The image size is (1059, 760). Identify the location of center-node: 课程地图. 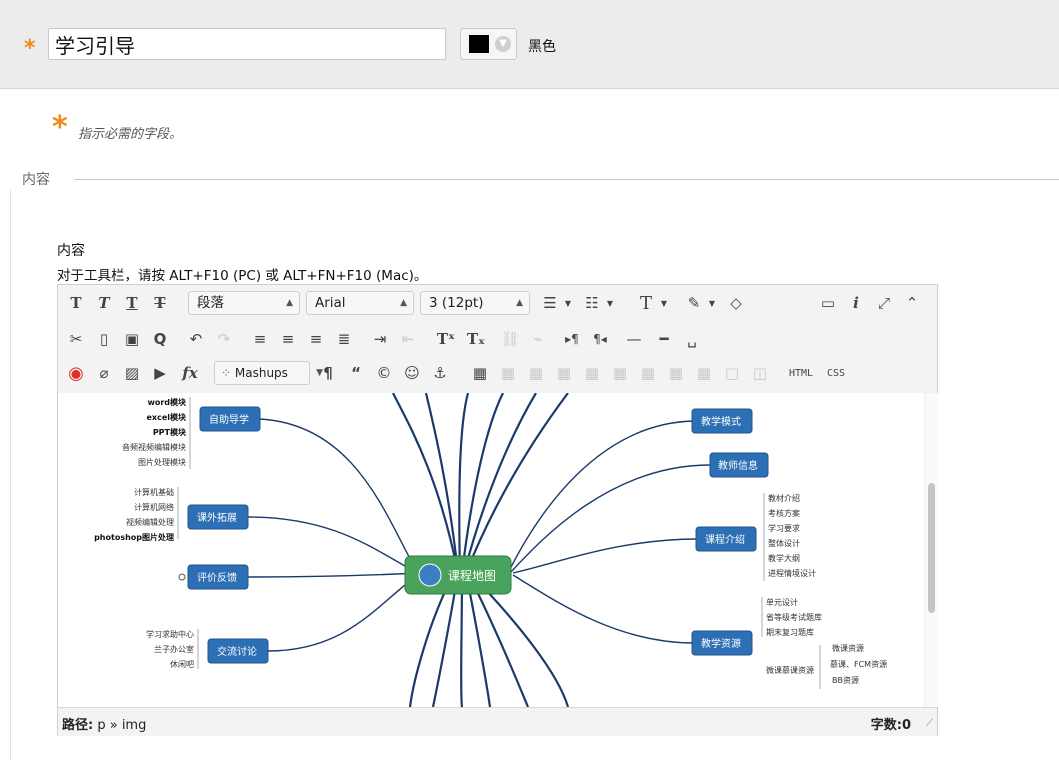
(458, 575).